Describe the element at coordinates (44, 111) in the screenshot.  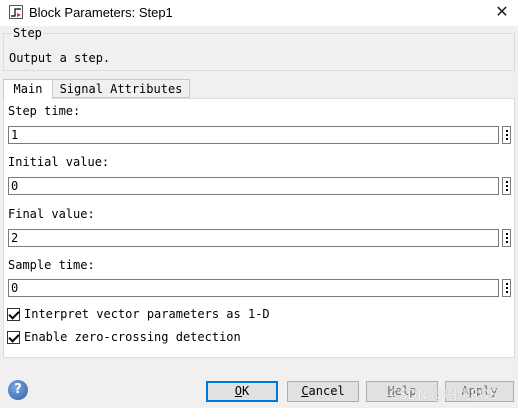
I see `step-time-label: Step time:` at that location.